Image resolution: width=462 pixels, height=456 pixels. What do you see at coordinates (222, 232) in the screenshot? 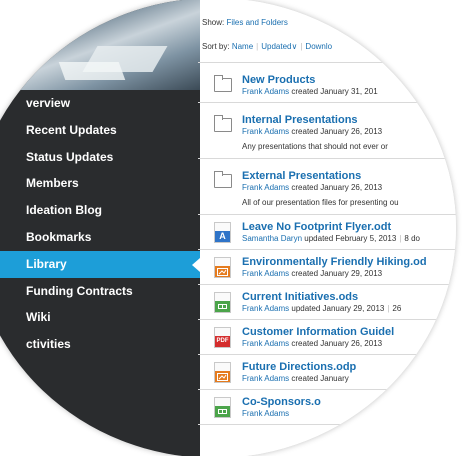
I see `odt-file-icon: A` at bounding box center [222, 232].